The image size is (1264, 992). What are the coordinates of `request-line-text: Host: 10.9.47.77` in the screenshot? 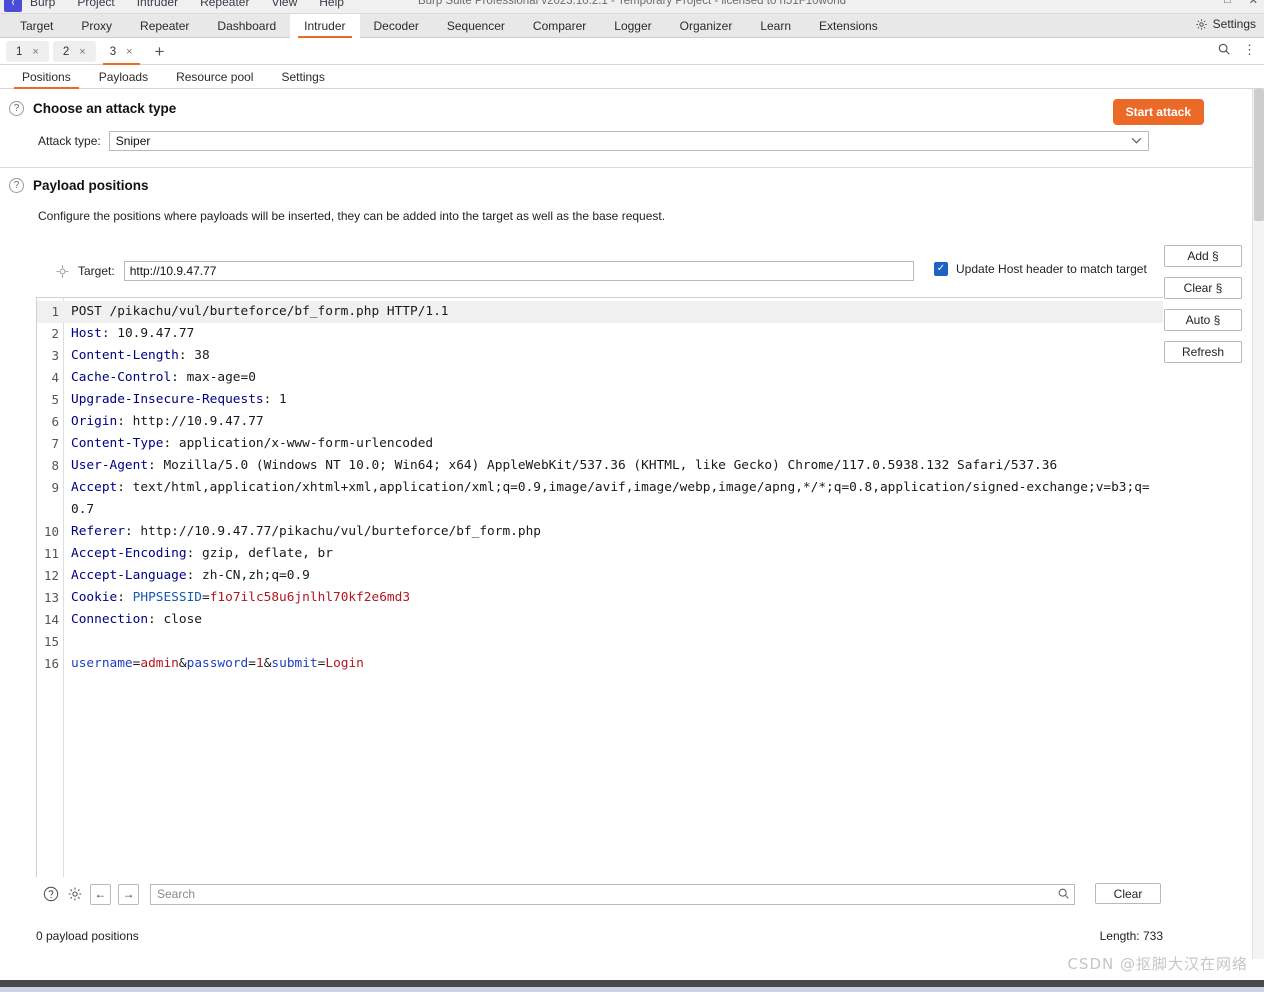 It's located at (133, 333).